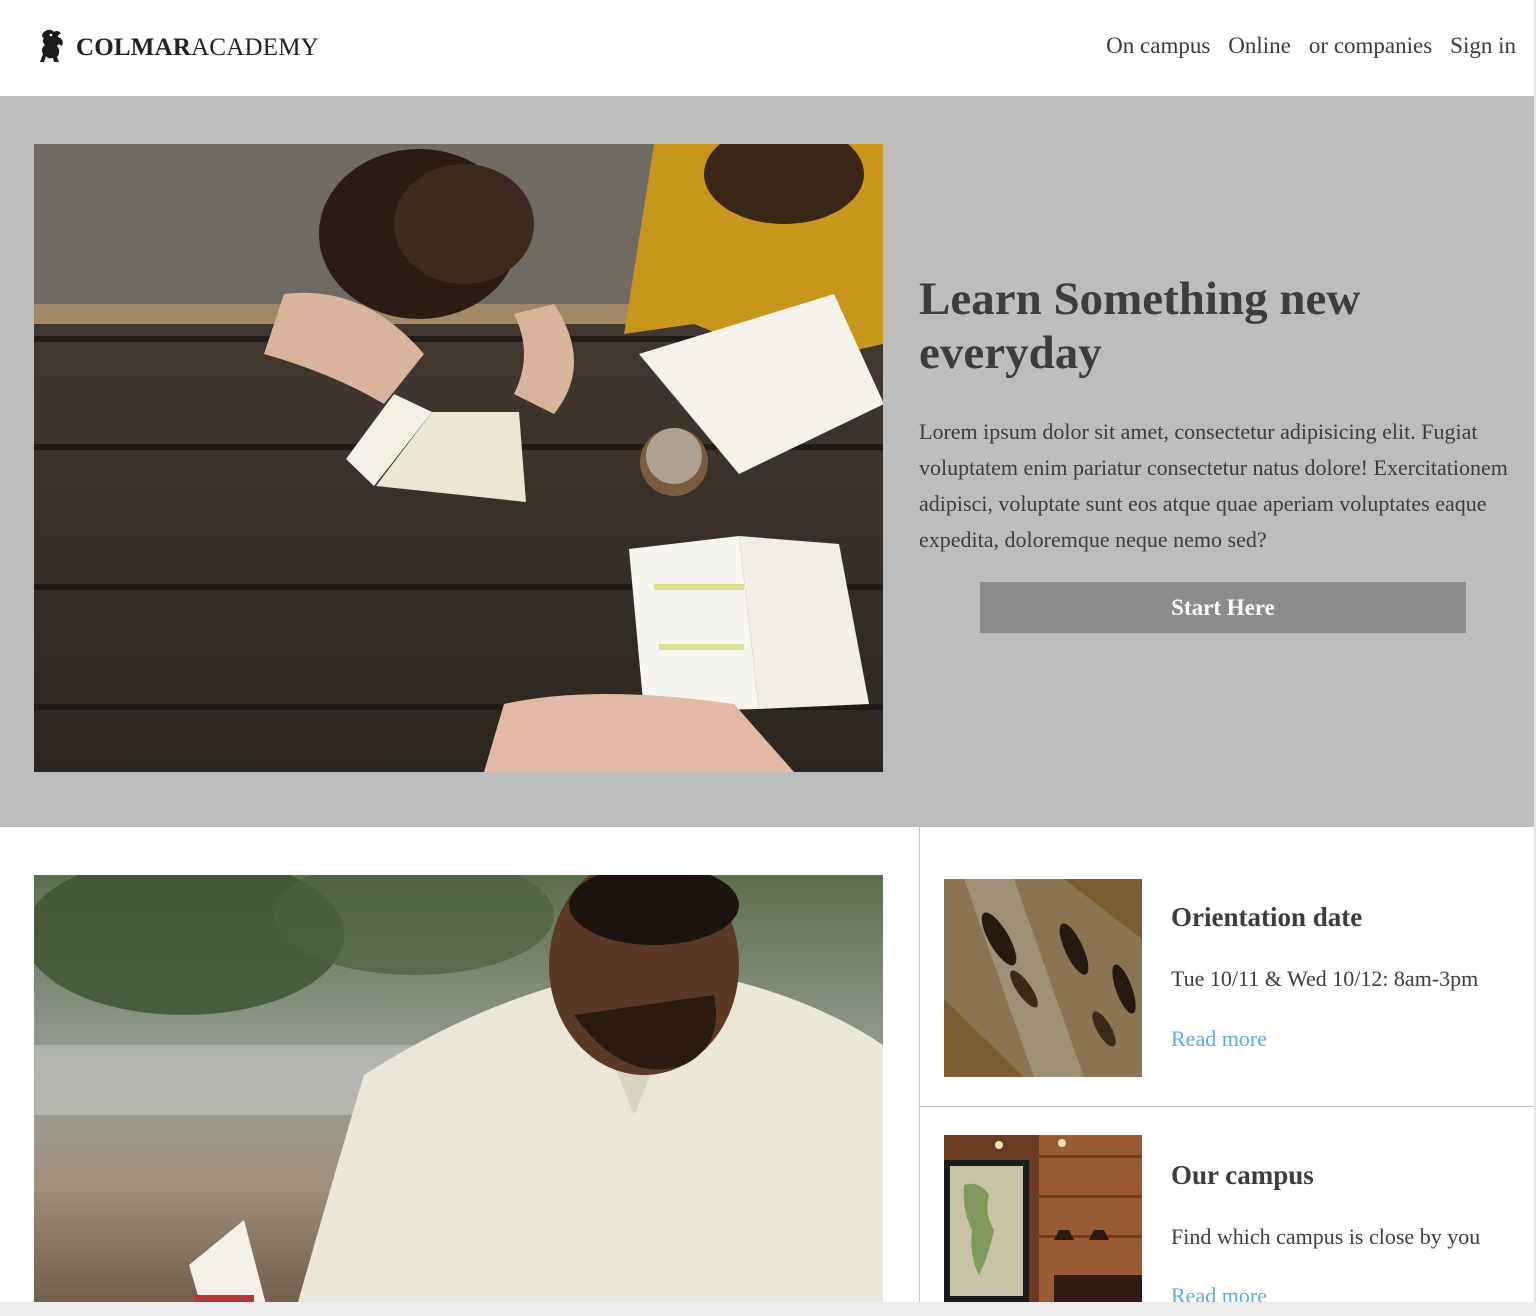 This screenshot has width=1536, height=1316. Describe the element at coordinates (134, 47) in the screenshot. I see `logo-bold: COLMAR` at that location.